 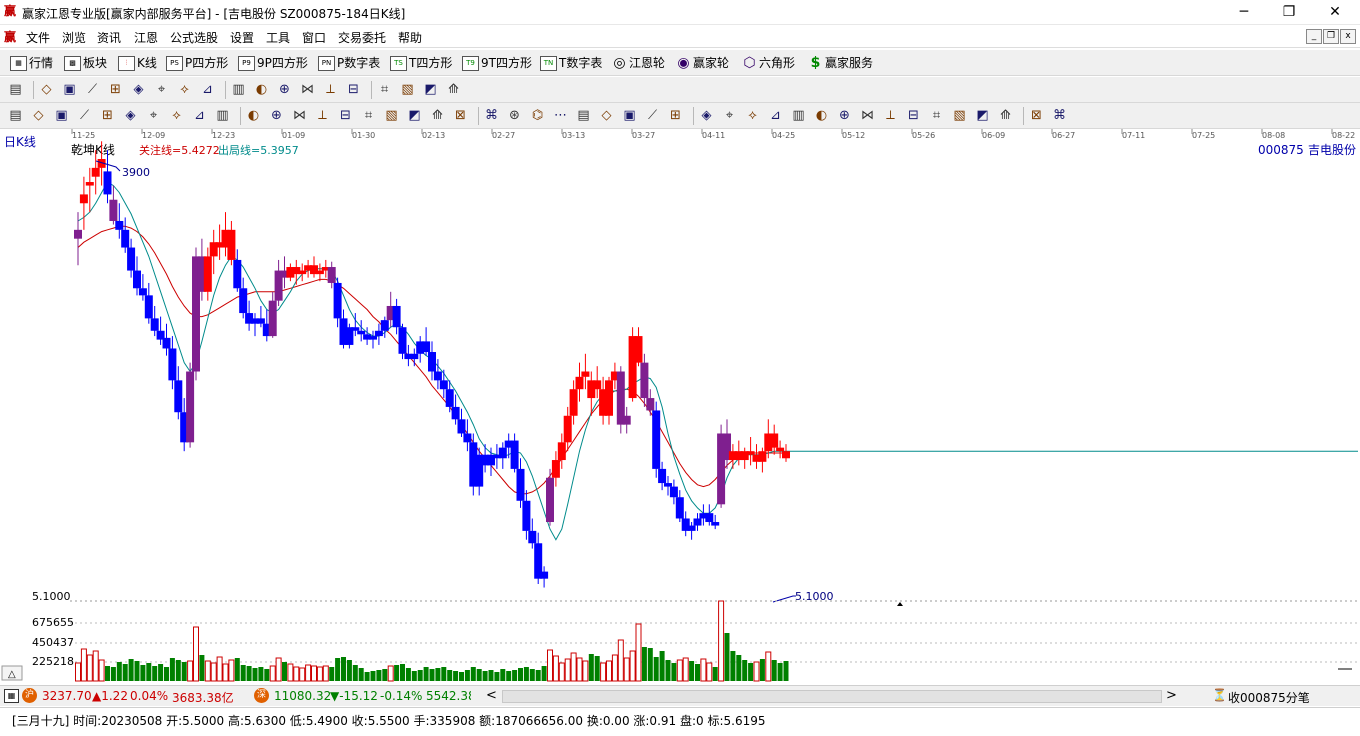 I want to click on menu-window: 窗口, so click(x=314, y=37).